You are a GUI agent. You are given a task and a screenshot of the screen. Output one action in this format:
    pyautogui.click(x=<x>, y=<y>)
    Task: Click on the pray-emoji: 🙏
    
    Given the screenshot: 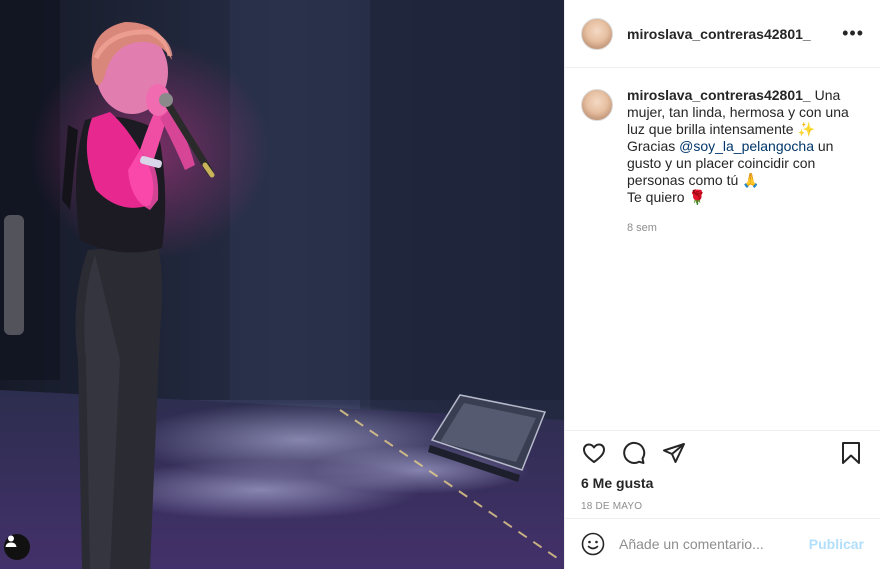 What is the action you would take?
    pyautogui.click(x=751, y=180)
    